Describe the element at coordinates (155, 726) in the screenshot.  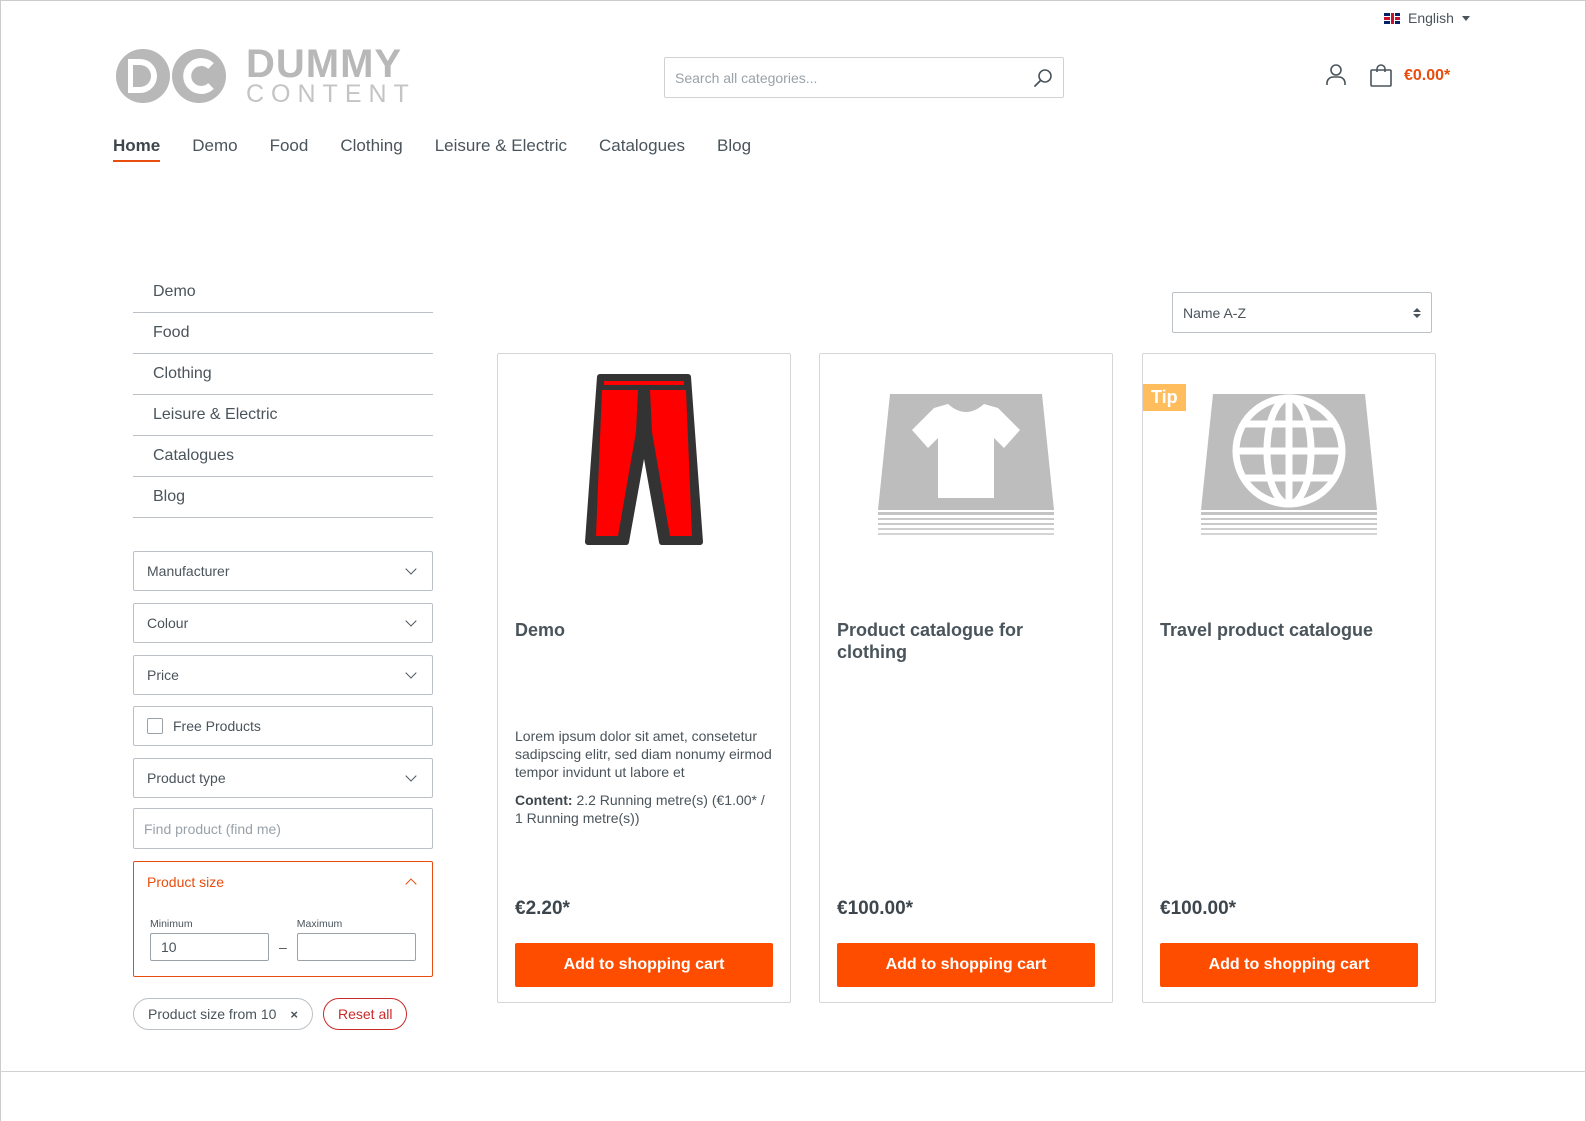
I see `free-products-checkbox` at that location.